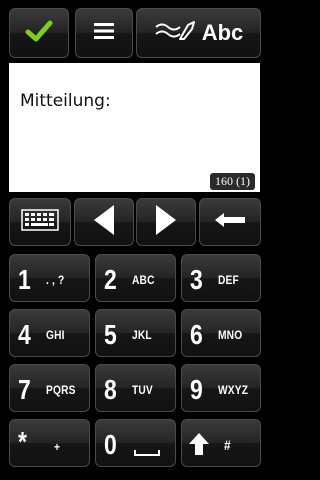  I want to click on key-2: 2 ABC, so click(135, 278).